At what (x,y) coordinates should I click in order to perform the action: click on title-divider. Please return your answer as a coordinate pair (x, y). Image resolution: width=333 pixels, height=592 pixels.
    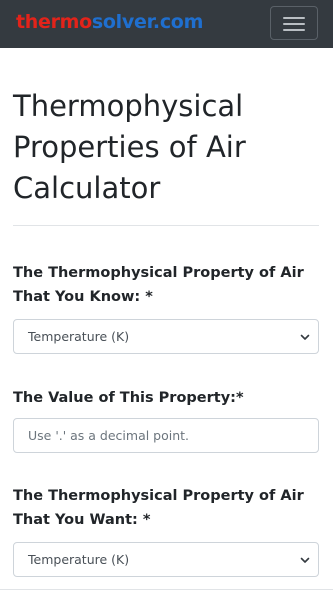
    Looking at the image, I should click on (166, 225).